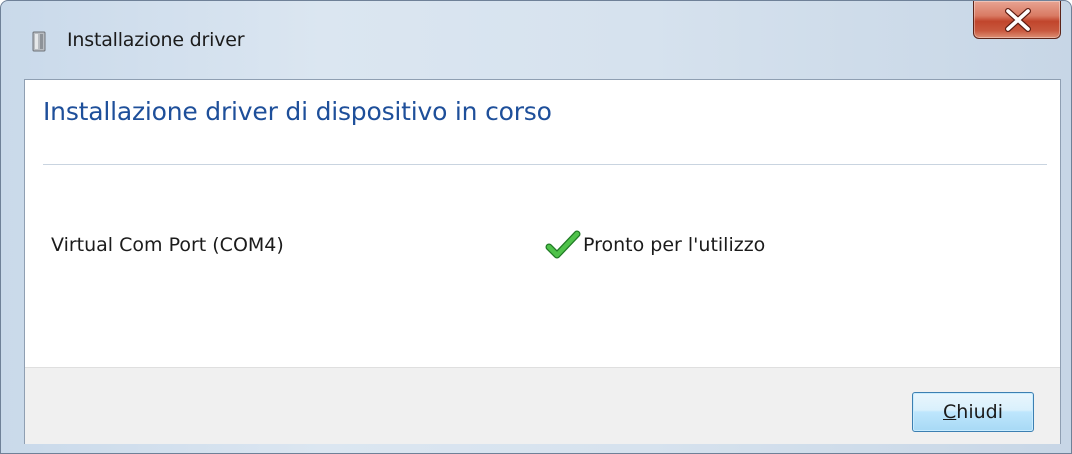 The width and height of the screenshot is (1072, 454). What do you see at coordinates (39, 41) in the screenshot?
I see `driver-installer-icon` at bounding box center [39, 41].